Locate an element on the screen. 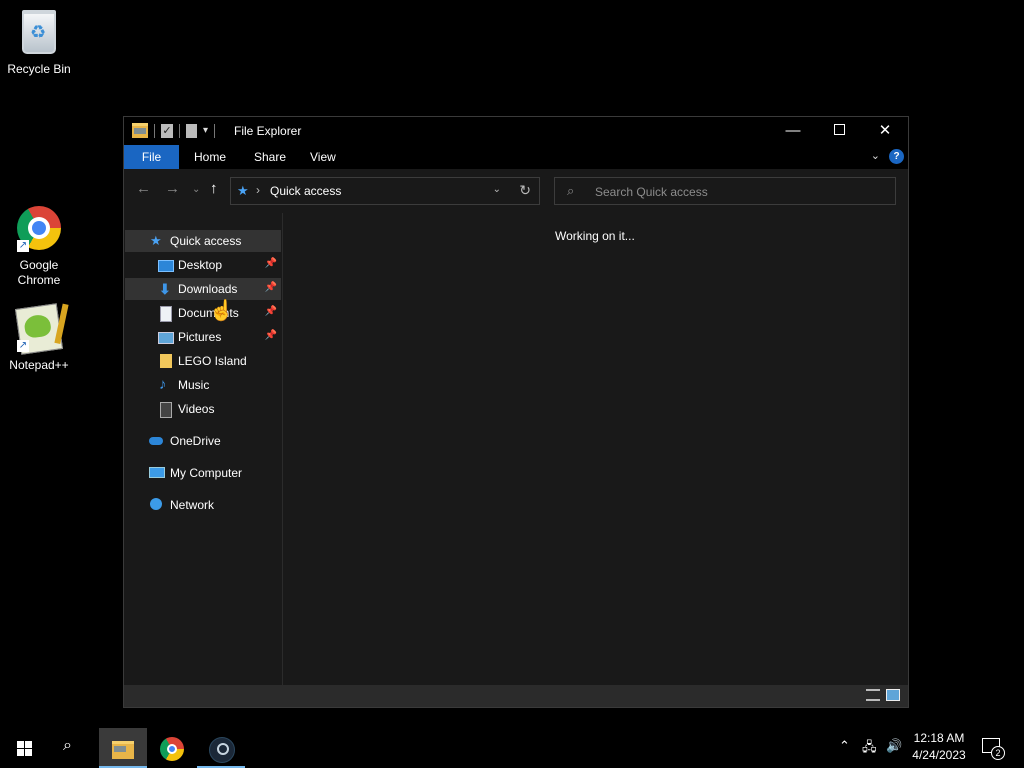 The width and height of the screenshot is (1024, 768). maximize-button is located at coordinates (839, 131).